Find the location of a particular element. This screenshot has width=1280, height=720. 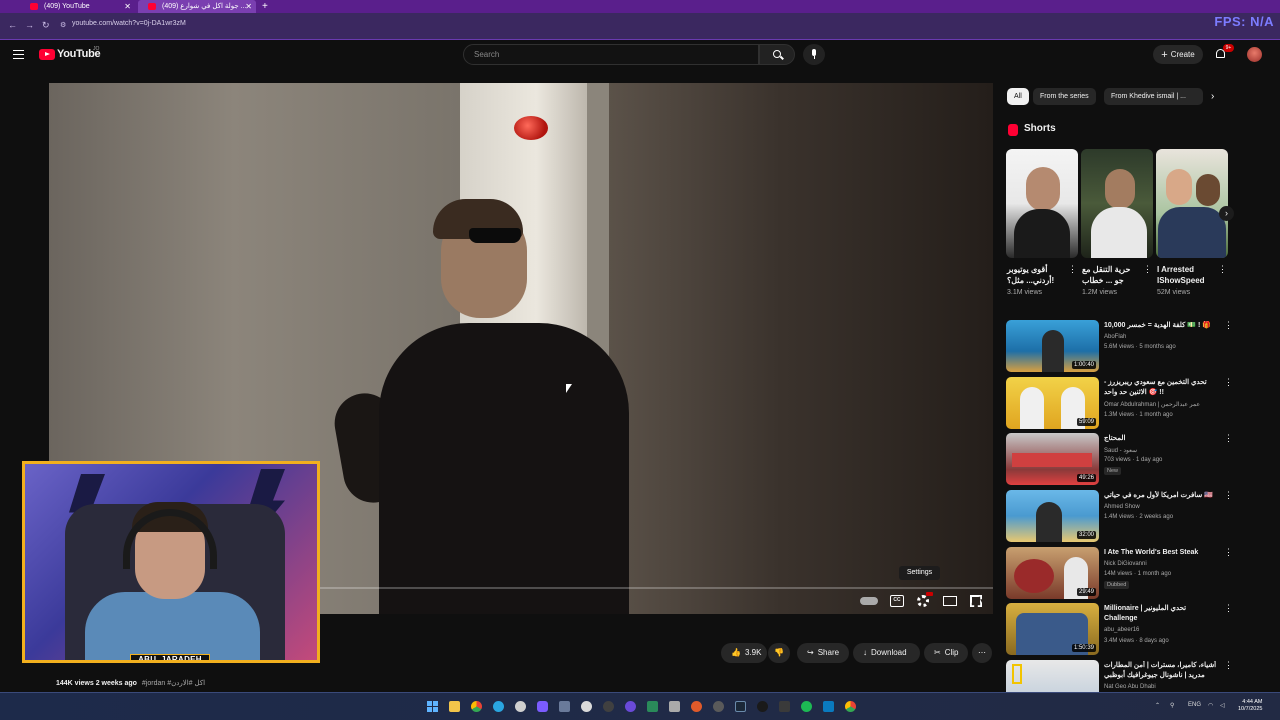

player-controls: CC is located at coordinates (923, 602).